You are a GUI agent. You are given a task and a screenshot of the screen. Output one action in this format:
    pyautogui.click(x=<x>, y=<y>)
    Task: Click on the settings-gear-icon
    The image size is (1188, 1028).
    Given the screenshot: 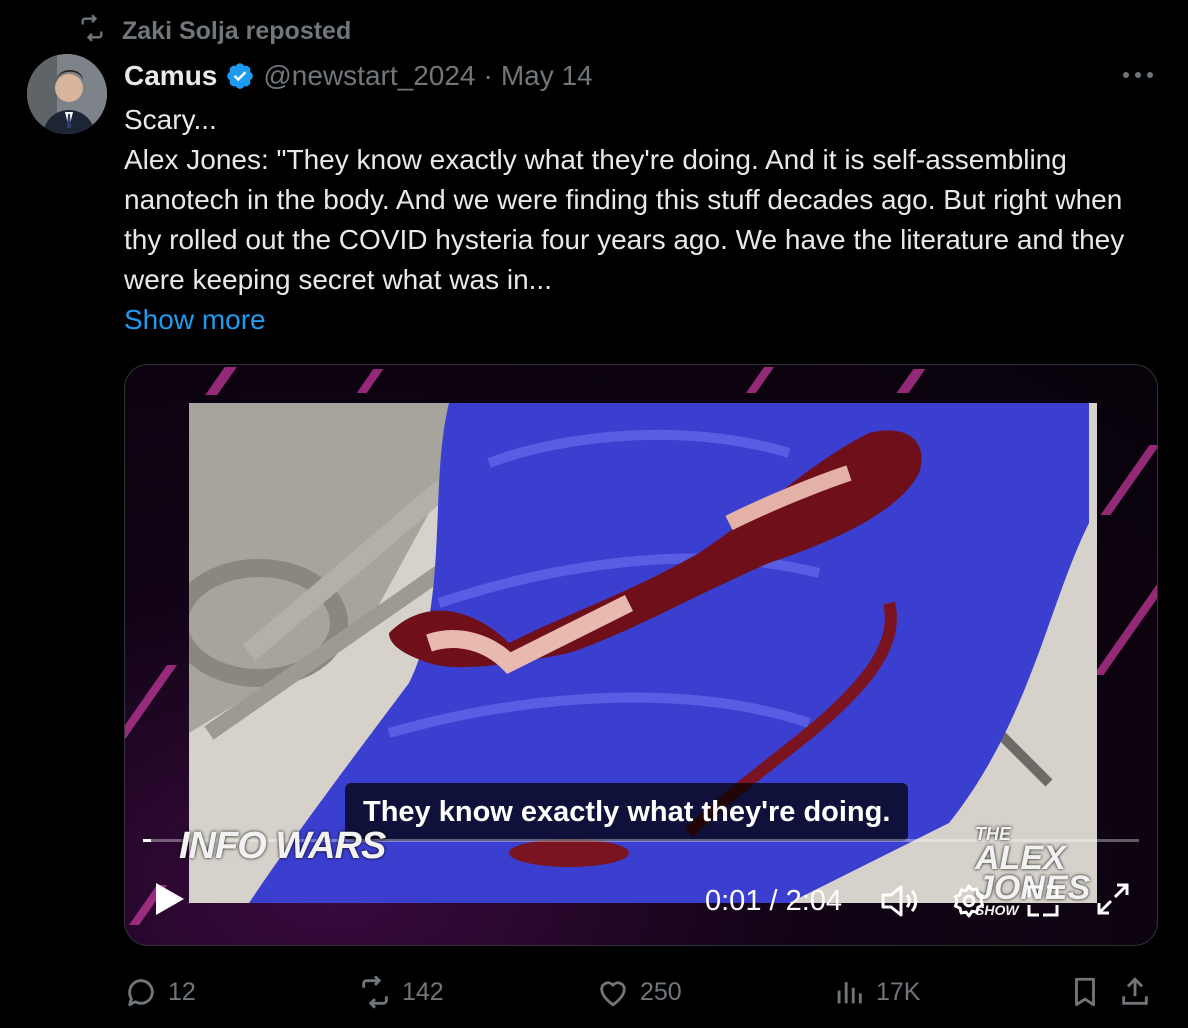 What is the action you would take?
    pyautogui.click(x=969, y=901)
    